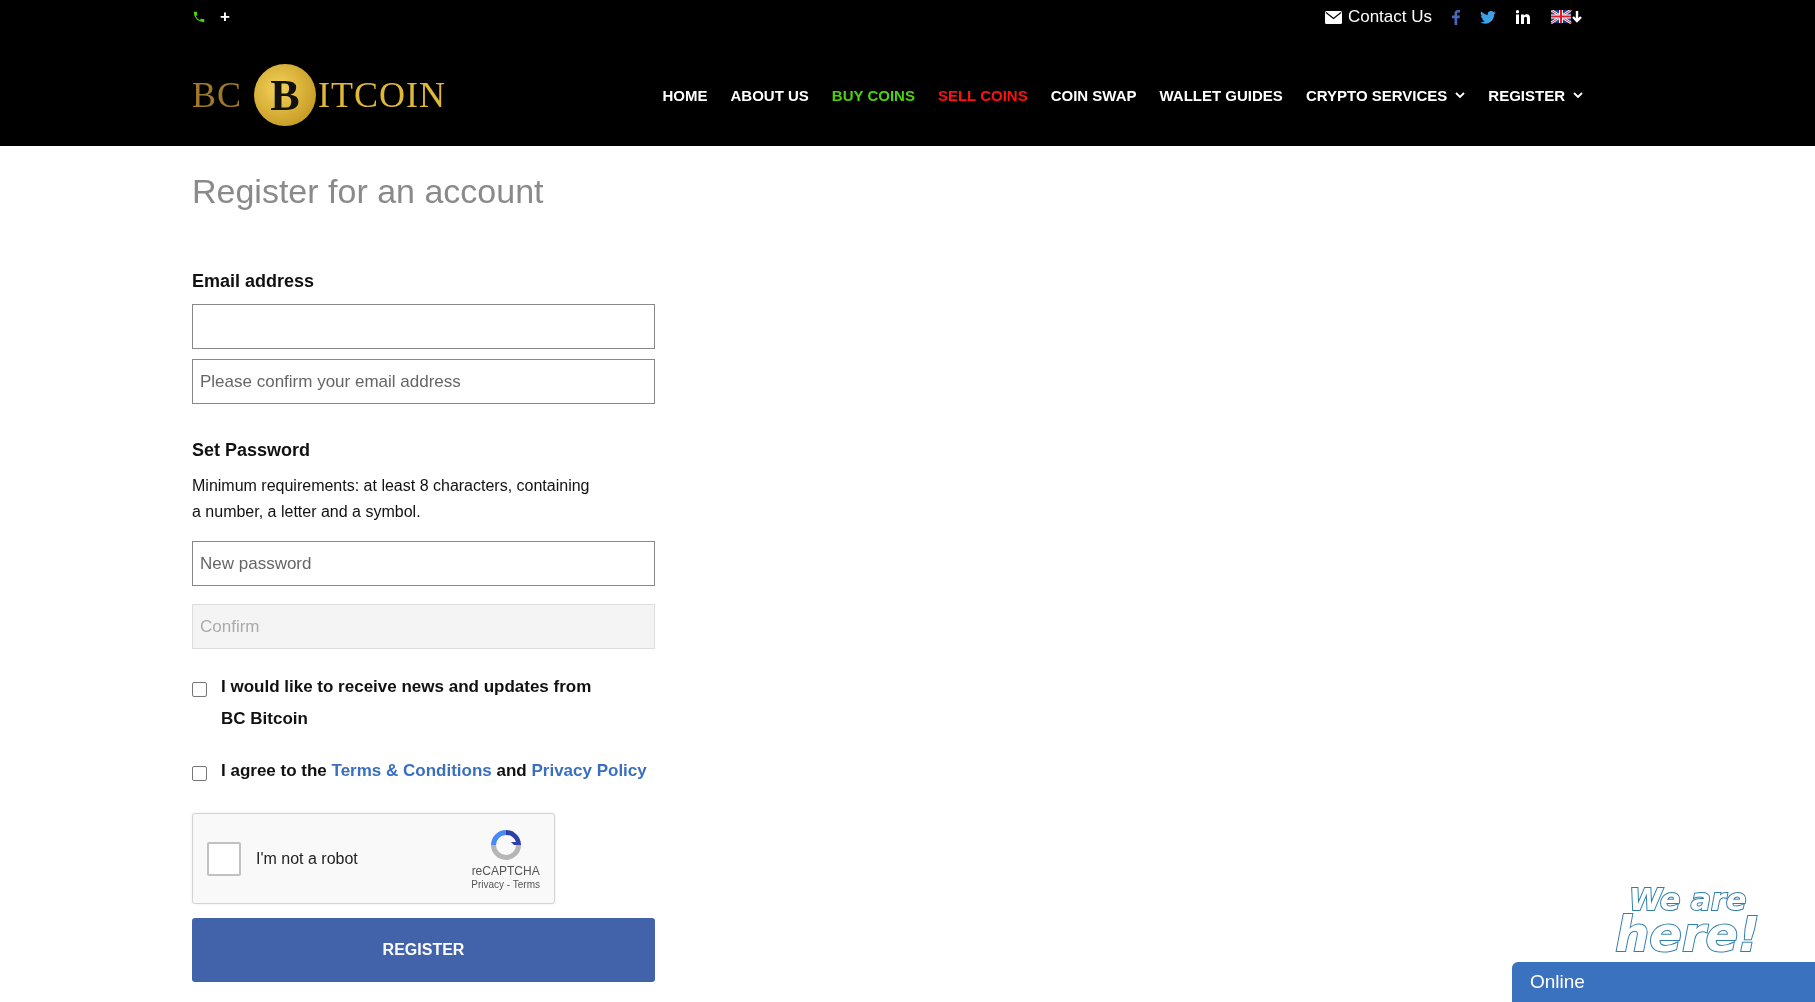 The width and height of the screenshot is (1815, 1002). What do you see at coordinates (685, 95) in the screenshot?
I see `nav-link: HOME` at bounding box center [685, 95].